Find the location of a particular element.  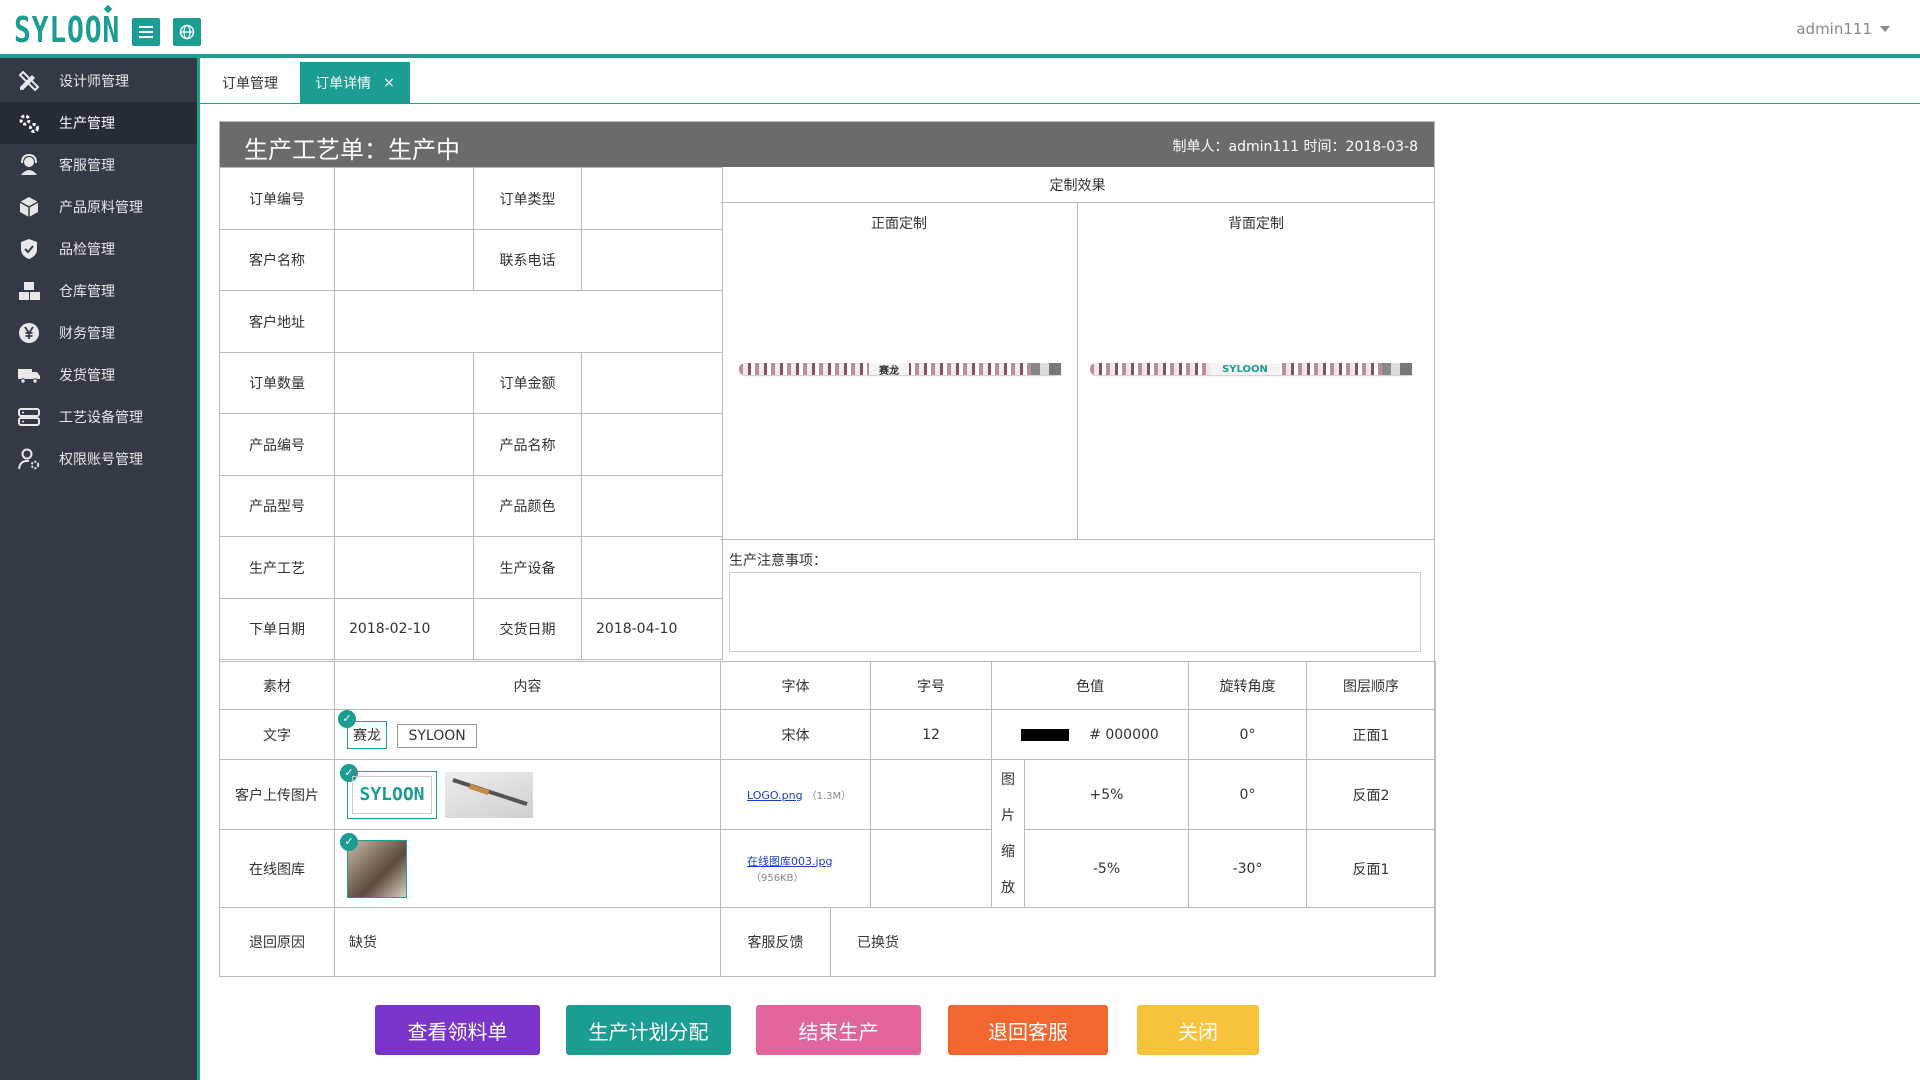

sidebar-item-accounts: 权限账号管理 is located at coordinates (98, 459).